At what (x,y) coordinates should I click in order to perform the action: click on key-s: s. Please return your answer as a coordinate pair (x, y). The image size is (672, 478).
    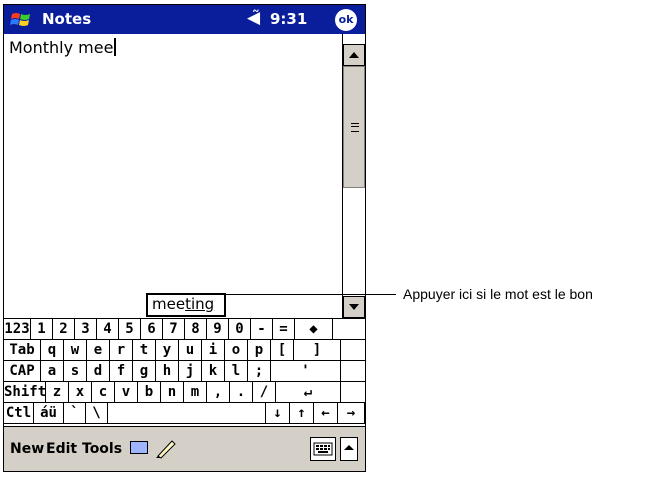
    Looking at the image, I should click on (75, 371).